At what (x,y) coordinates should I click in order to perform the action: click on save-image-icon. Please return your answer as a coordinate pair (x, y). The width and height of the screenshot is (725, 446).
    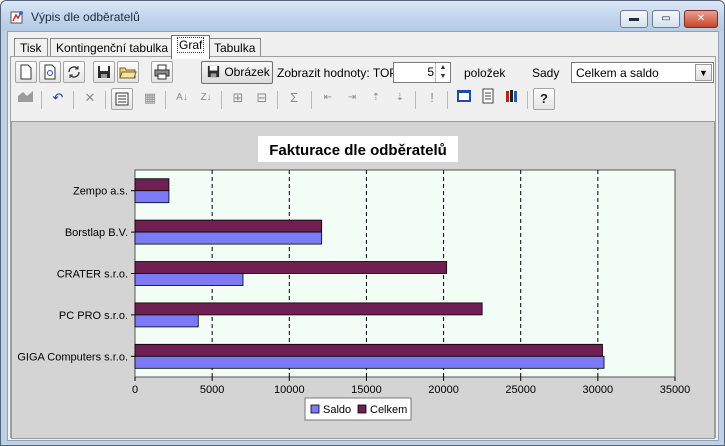
    Looking at the image, I should click on (213, 71).